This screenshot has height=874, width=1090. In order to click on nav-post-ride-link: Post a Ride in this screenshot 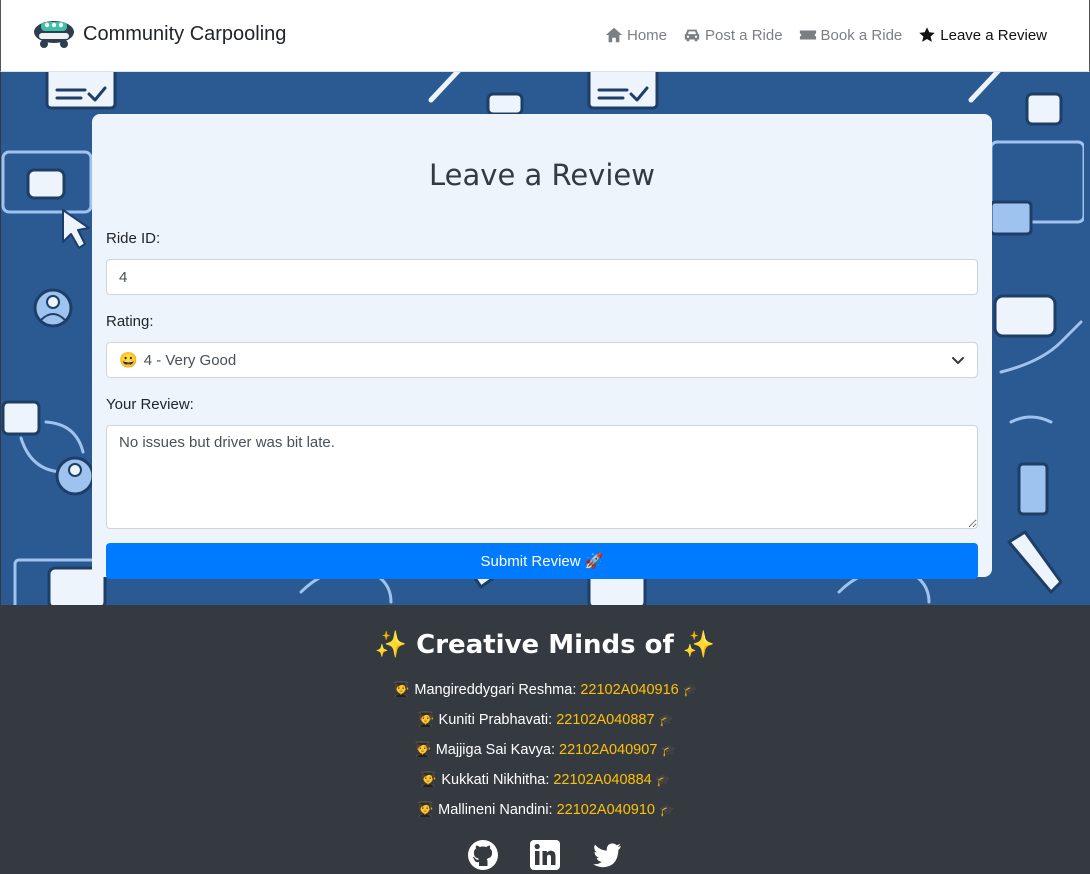, I will do `click(733, 35)`.